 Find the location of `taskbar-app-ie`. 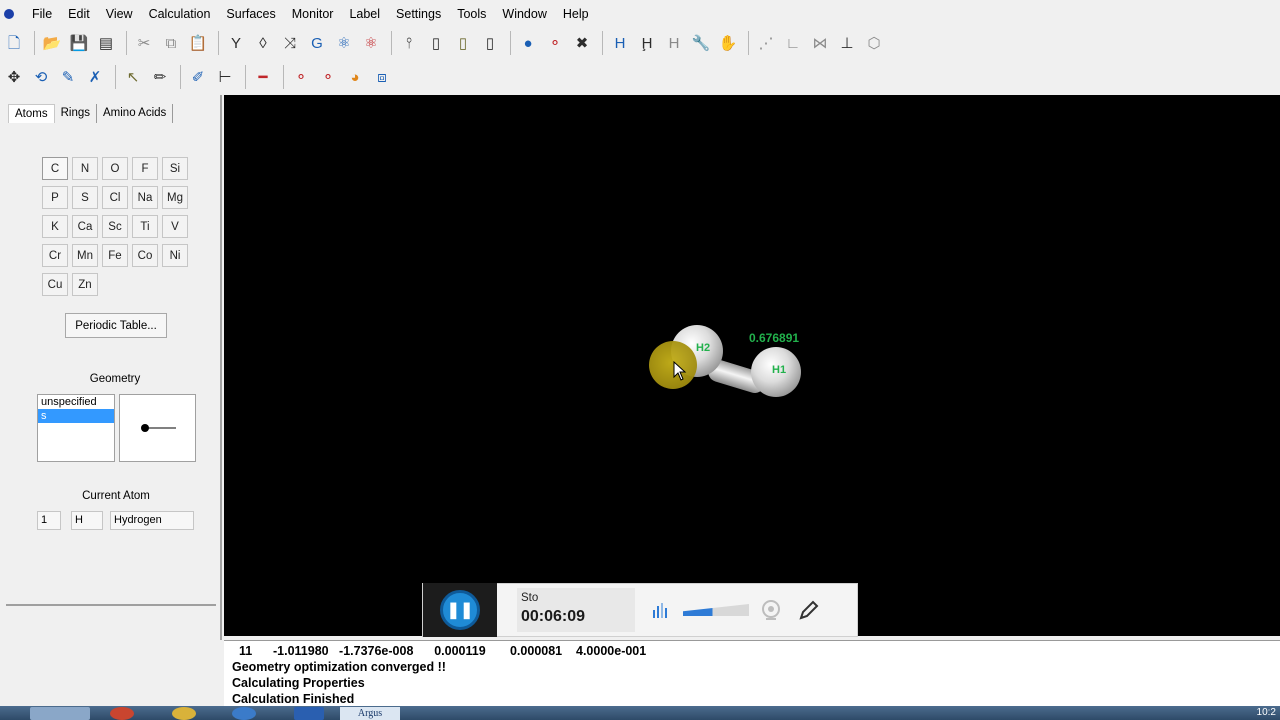

taskbar-app-ie is located at coordinates (244, 713).